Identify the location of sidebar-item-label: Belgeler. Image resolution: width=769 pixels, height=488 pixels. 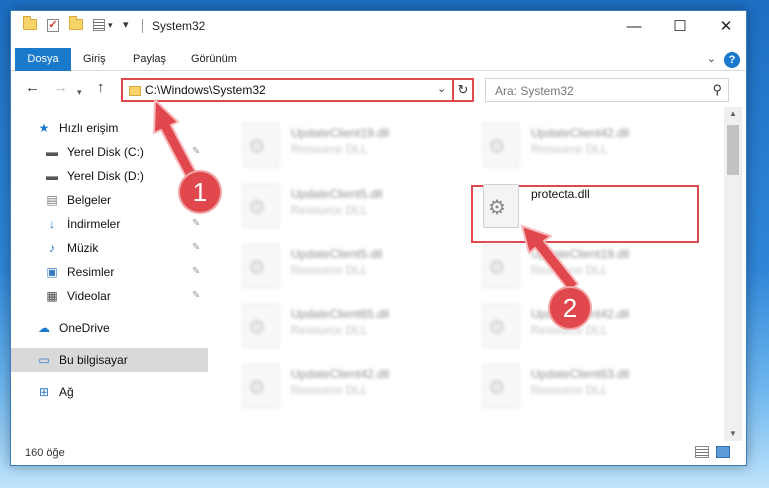
(89, 200).